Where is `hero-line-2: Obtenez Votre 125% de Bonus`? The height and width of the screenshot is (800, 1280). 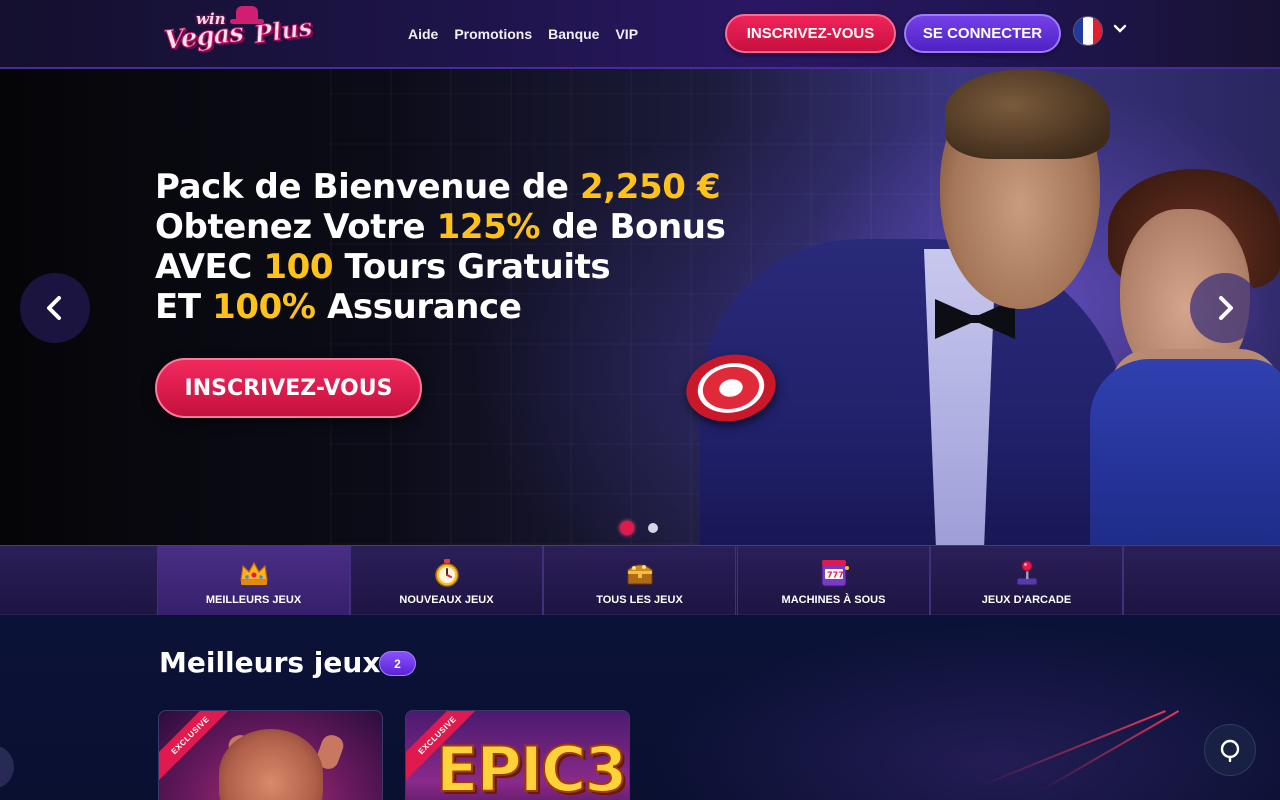
hero-line-2: Obtenez Votre 125% de Bonus is located at coordinates (440, 227).